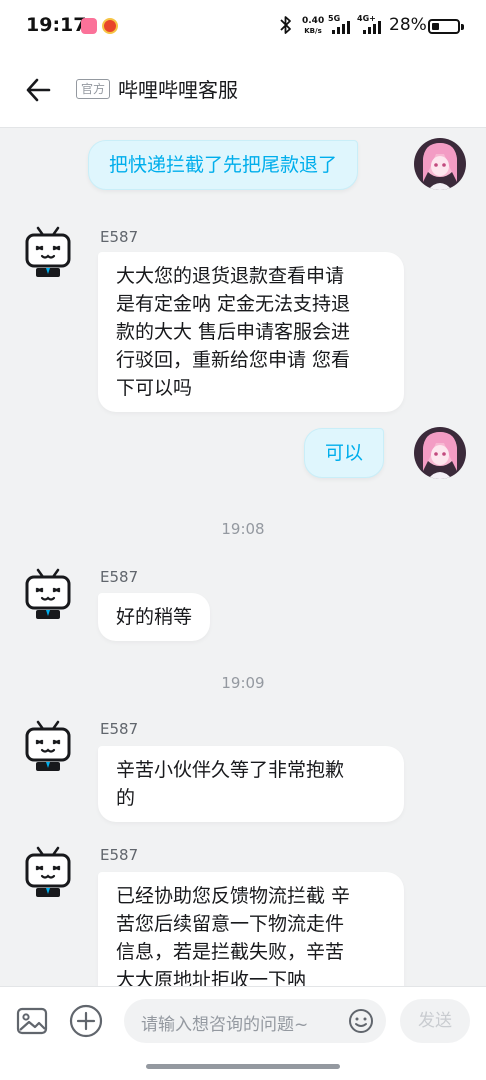  What do you see at coordinates (371, 25) in the screenshot?
I see `signal-4g-icon: 4G+` at bounding box center [371, 25].